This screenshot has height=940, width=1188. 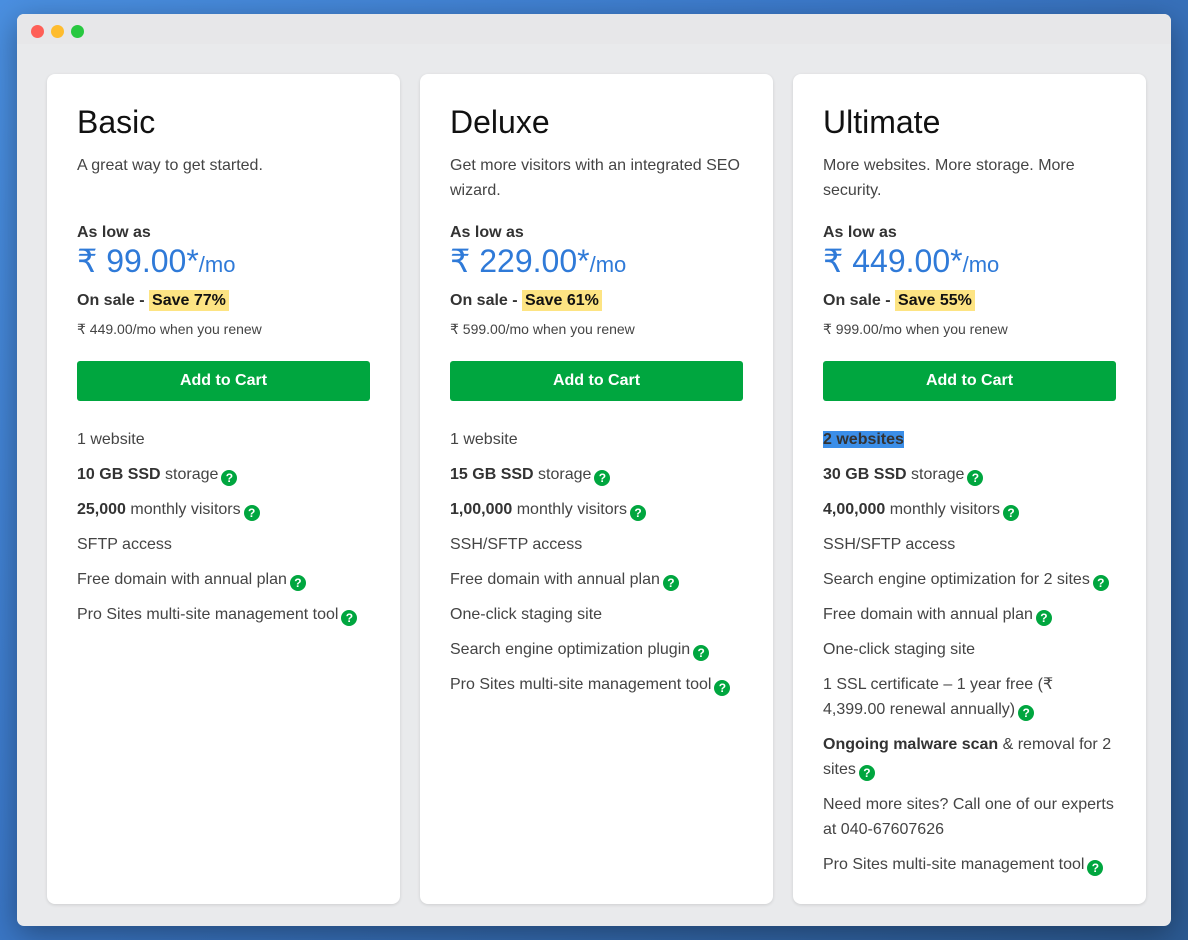 What do you see at coordinates (138, 261) in the screenshot?
I see `price-amount: ₹ 99.00*` at bounding box center [138, 261].